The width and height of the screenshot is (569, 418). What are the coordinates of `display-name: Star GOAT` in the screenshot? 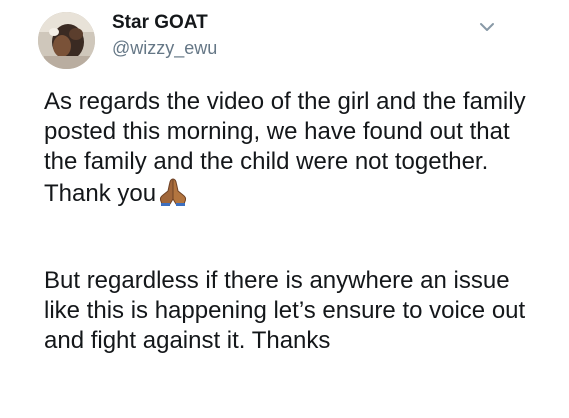 It's located at (160, 23).